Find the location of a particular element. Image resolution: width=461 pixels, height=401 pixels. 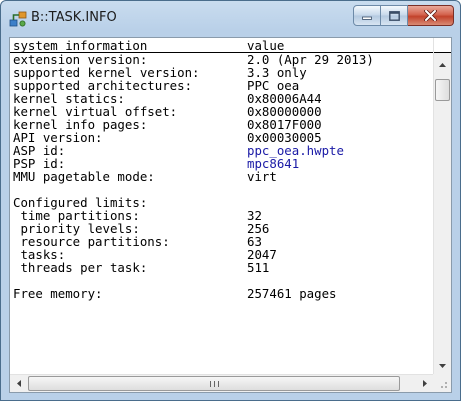

size-grip is located at coordinates (442, 383).